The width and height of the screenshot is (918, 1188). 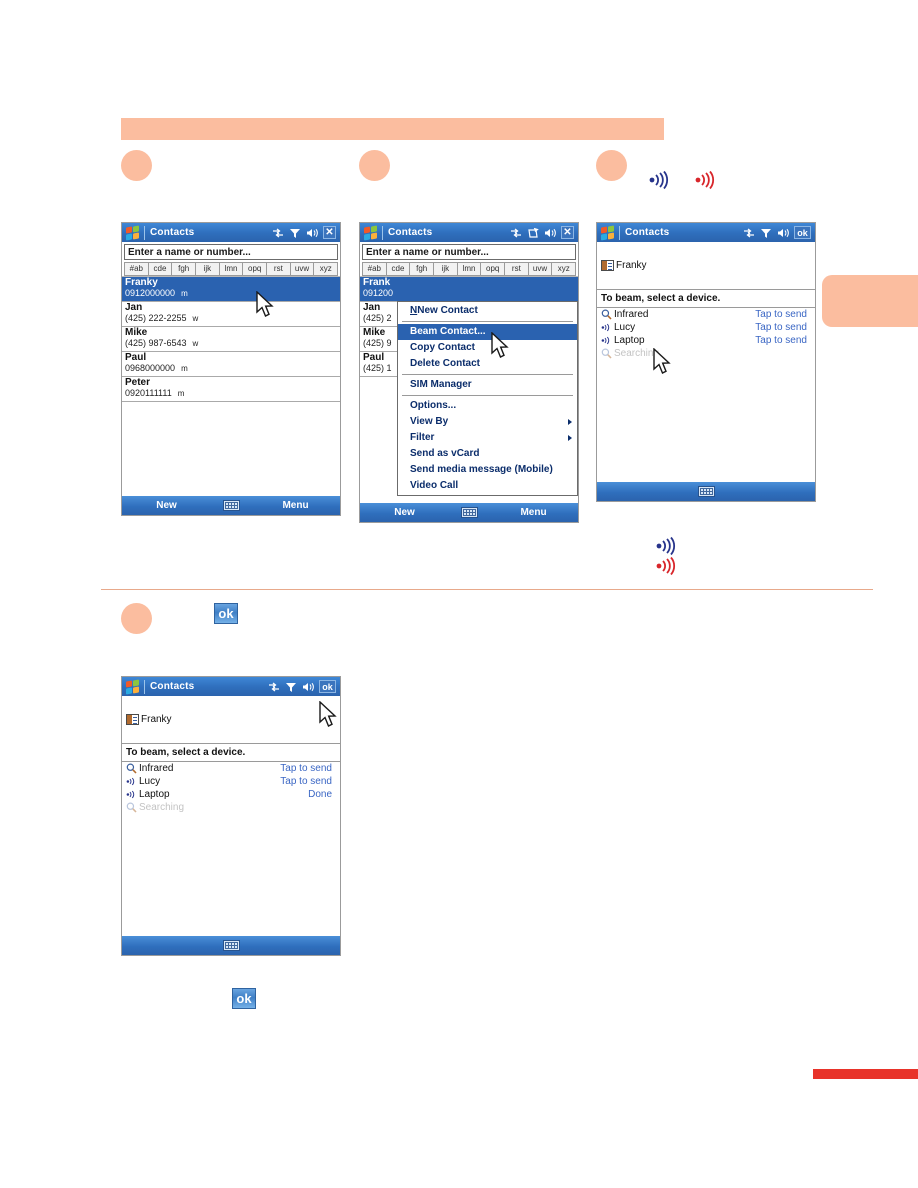 I want to click on device-name: Laptop, so click(x=629, y=340).